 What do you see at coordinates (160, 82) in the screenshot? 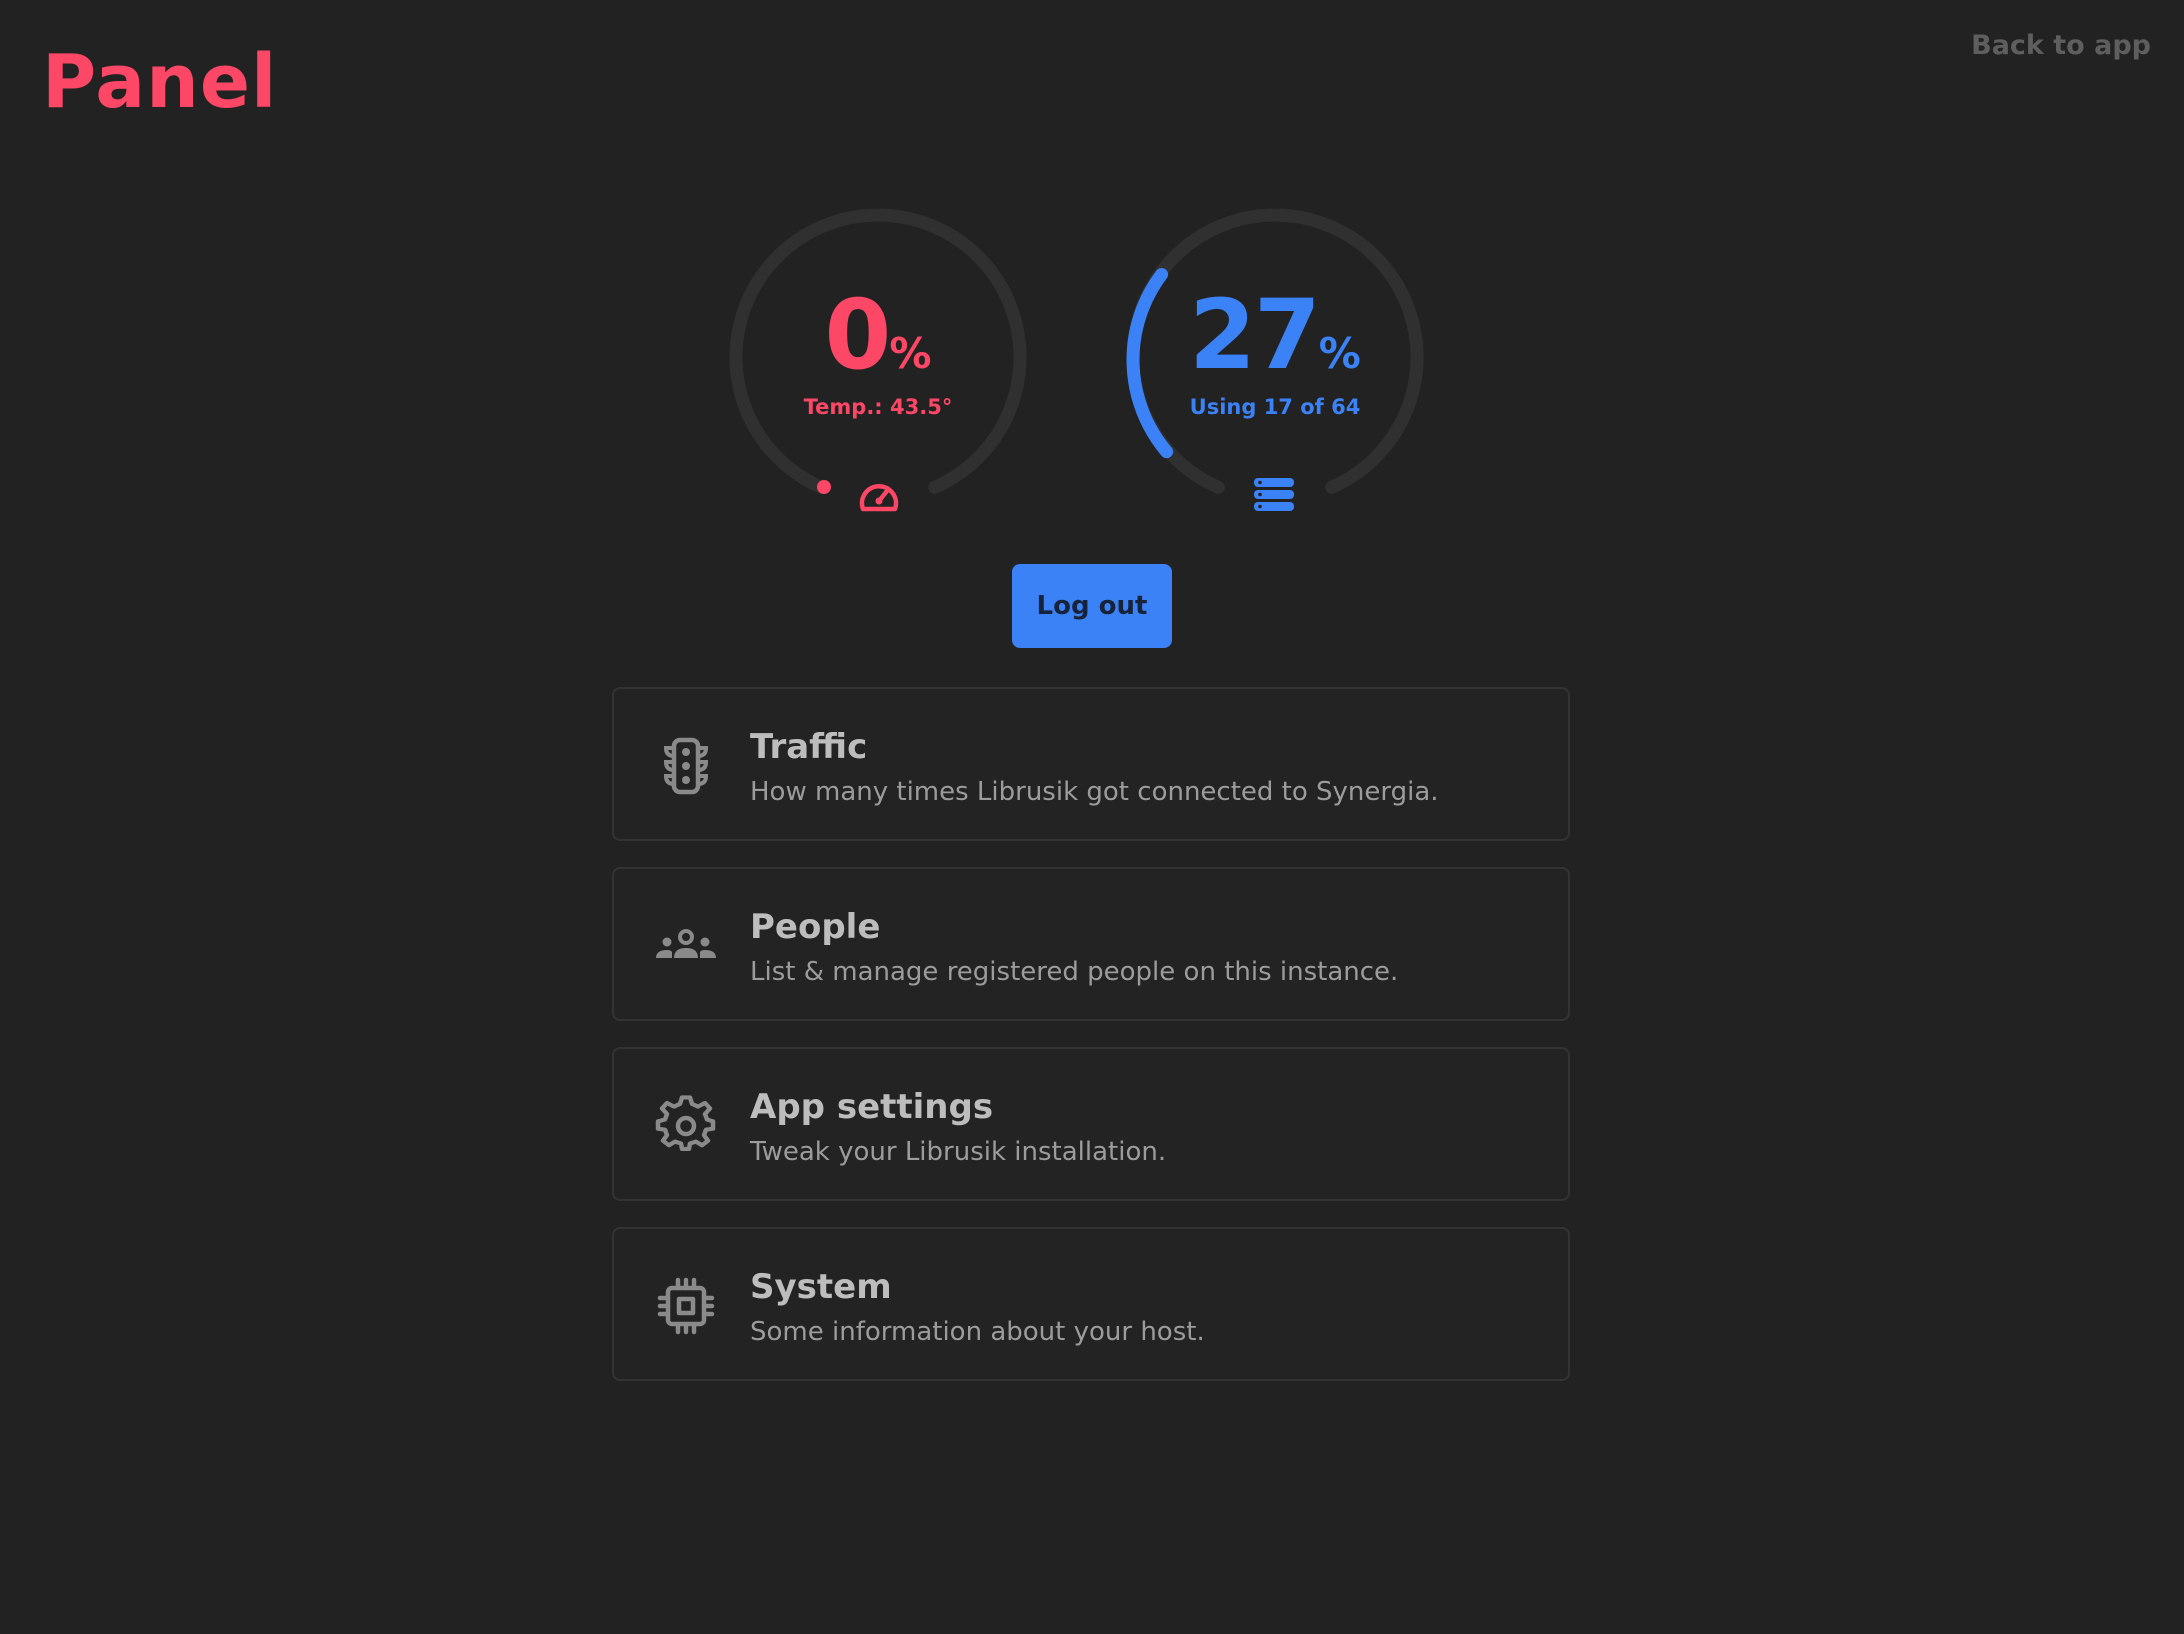
I see `page-logo: Panel` at bounding box center [160, 82].